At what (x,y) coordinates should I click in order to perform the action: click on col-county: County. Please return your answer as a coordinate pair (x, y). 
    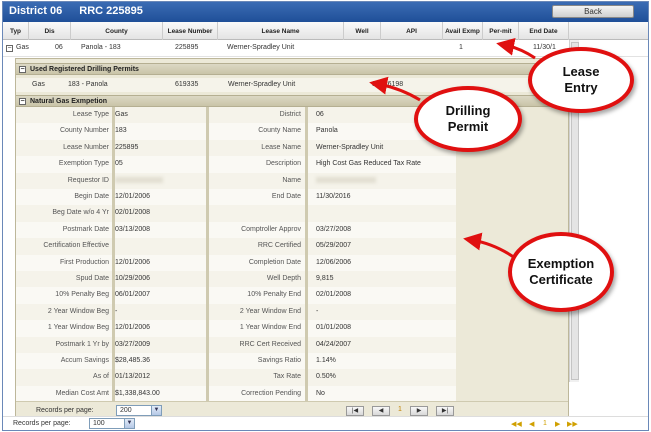
    Looking at the image, I should click on (117, 31).